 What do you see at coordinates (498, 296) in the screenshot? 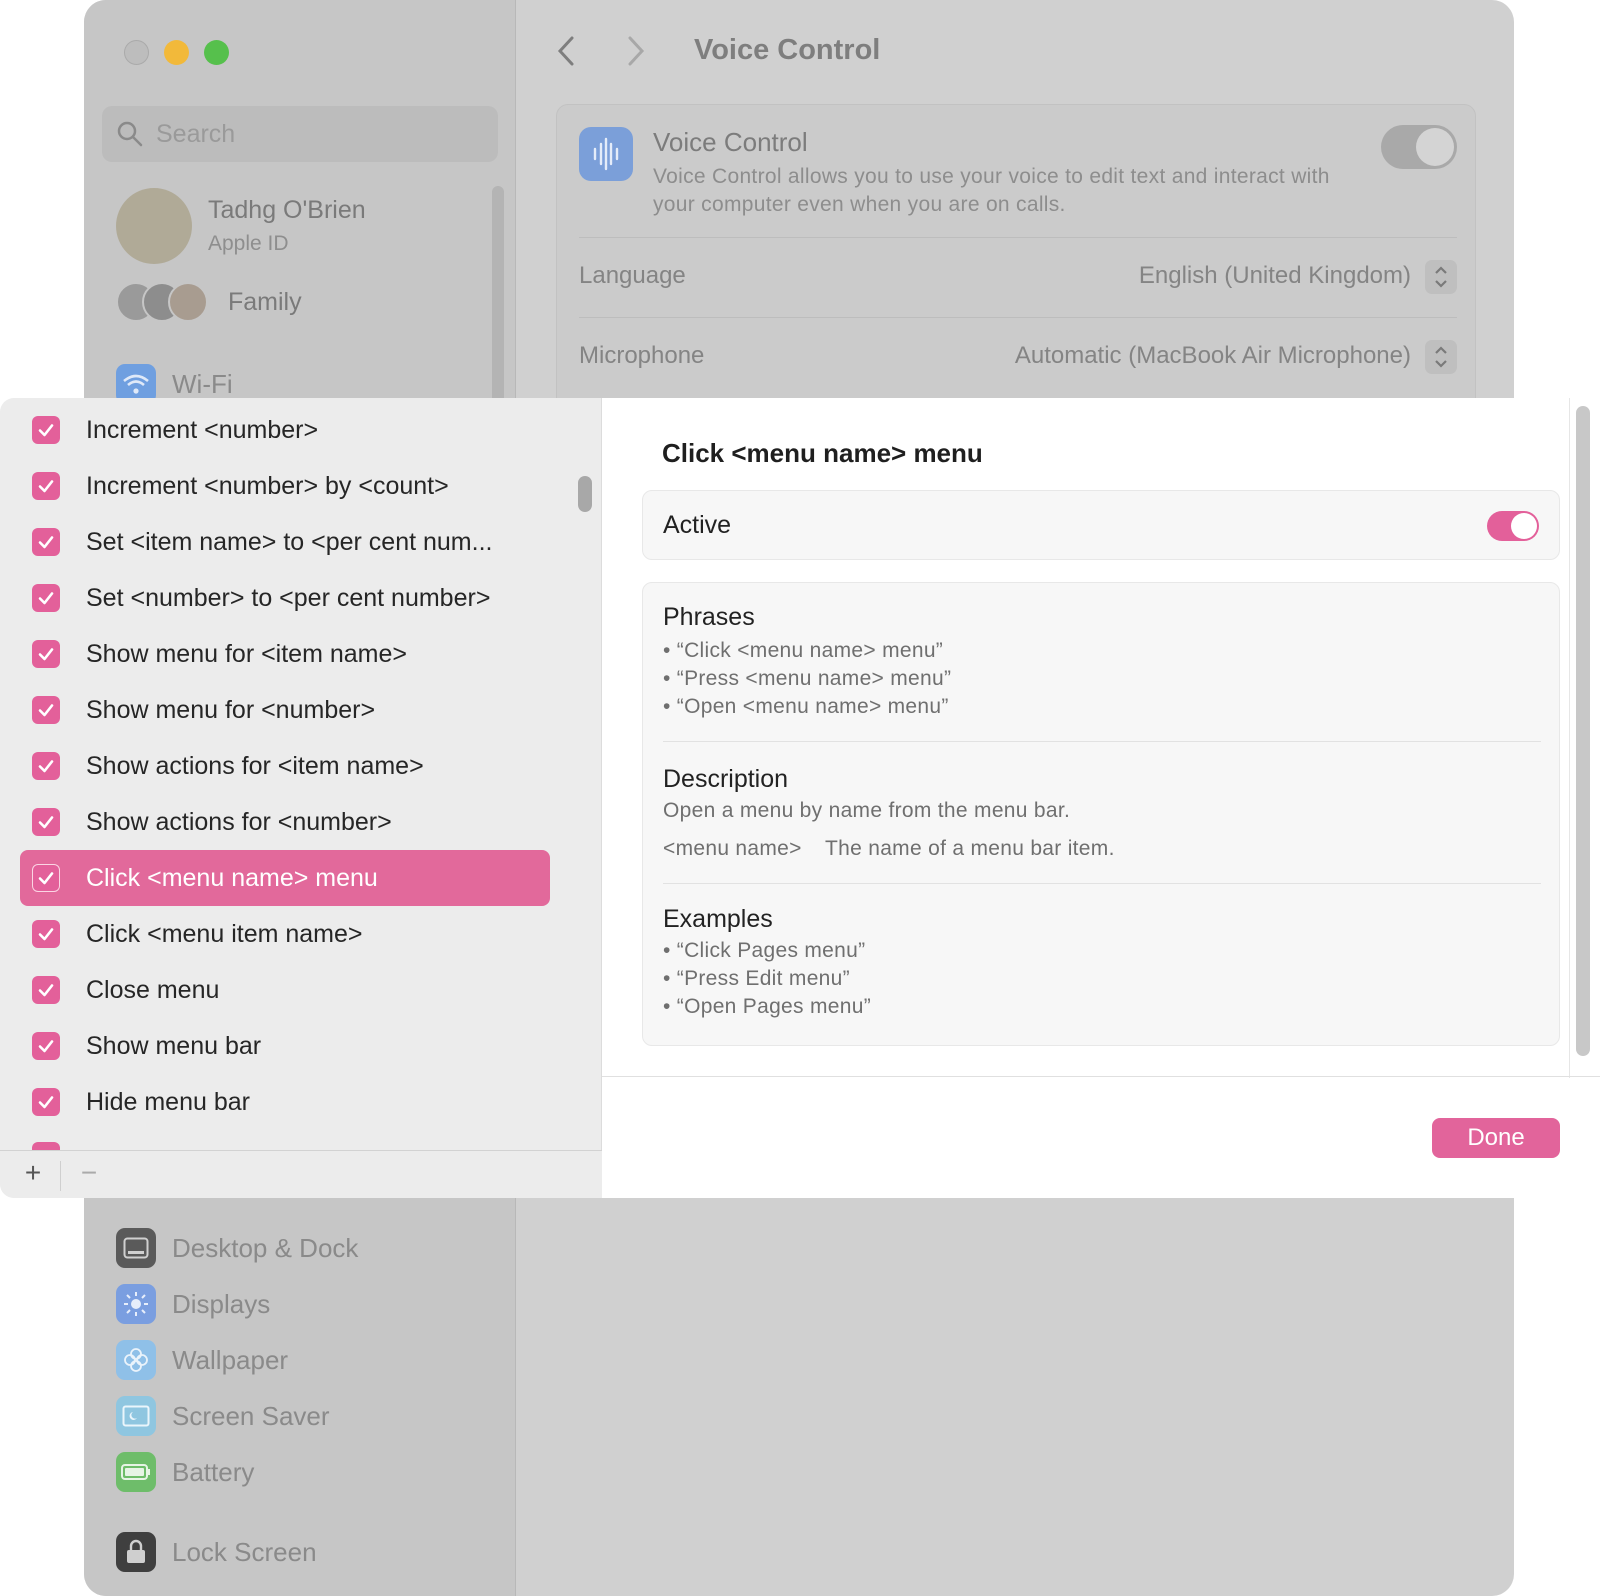
I see `sidebar-scrollbar` at bounding box center [498, 296].